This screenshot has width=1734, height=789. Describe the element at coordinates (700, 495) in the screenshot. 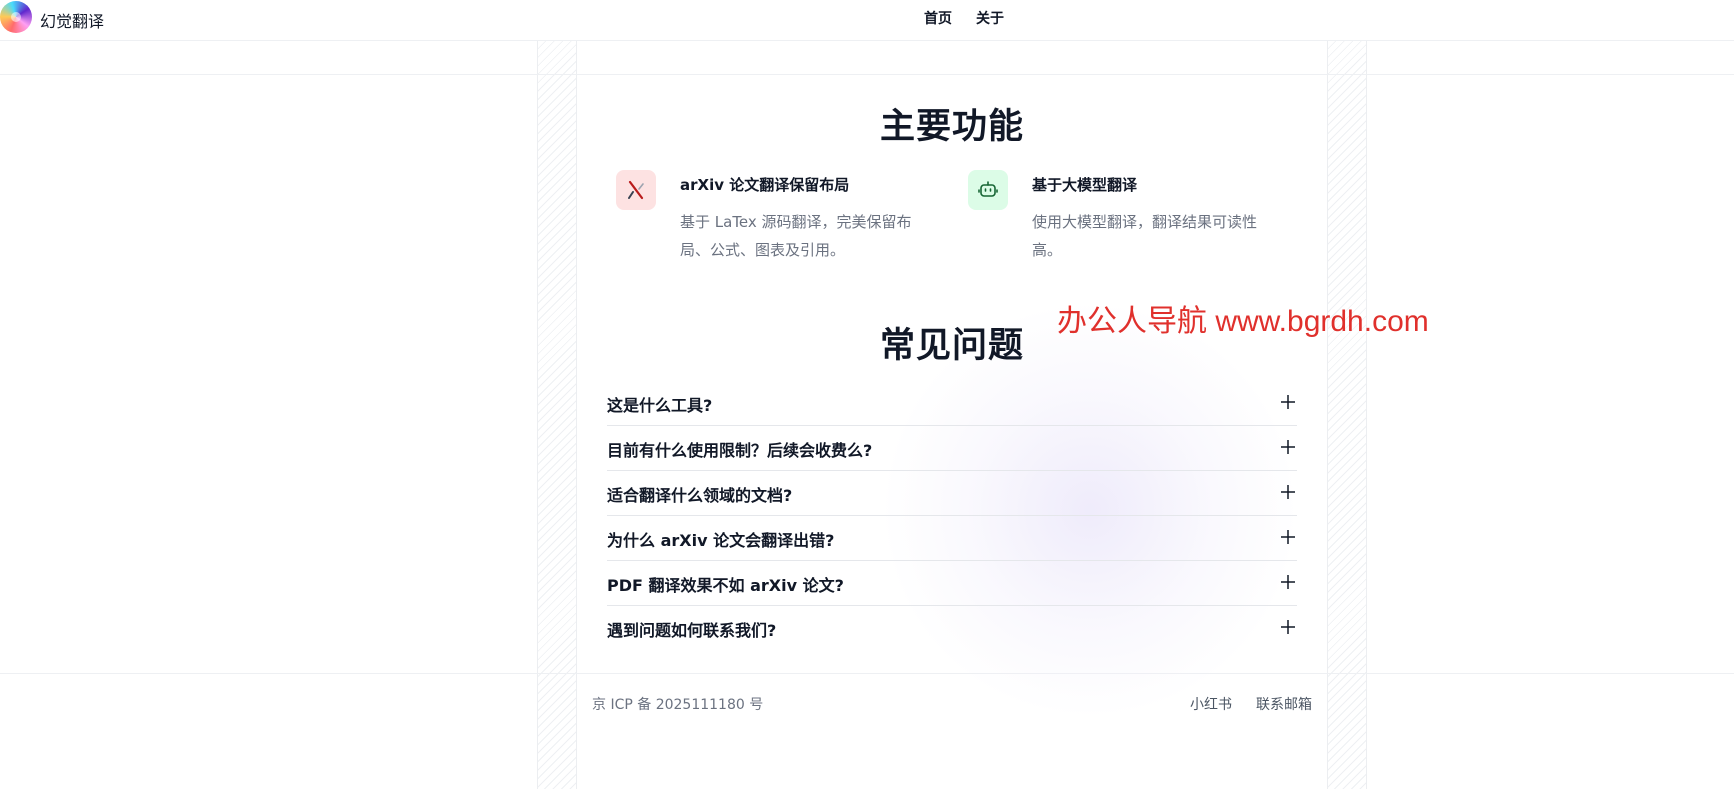

I see `faq-question: 适合翻译什么领域的文档?` at that location.